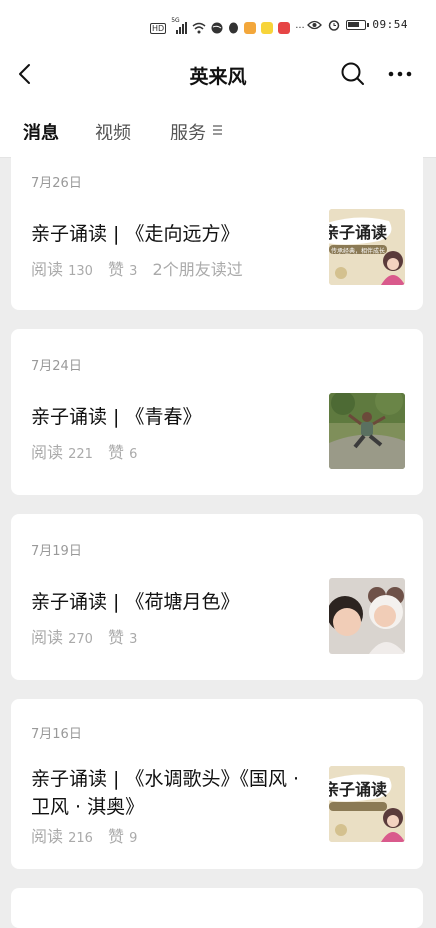 The height and width of the screenshot is (928, 436). What do you see at coordinates (80, 639) in the screenshot?
I see `reads-count: 270` at bounding box center [80, 639].